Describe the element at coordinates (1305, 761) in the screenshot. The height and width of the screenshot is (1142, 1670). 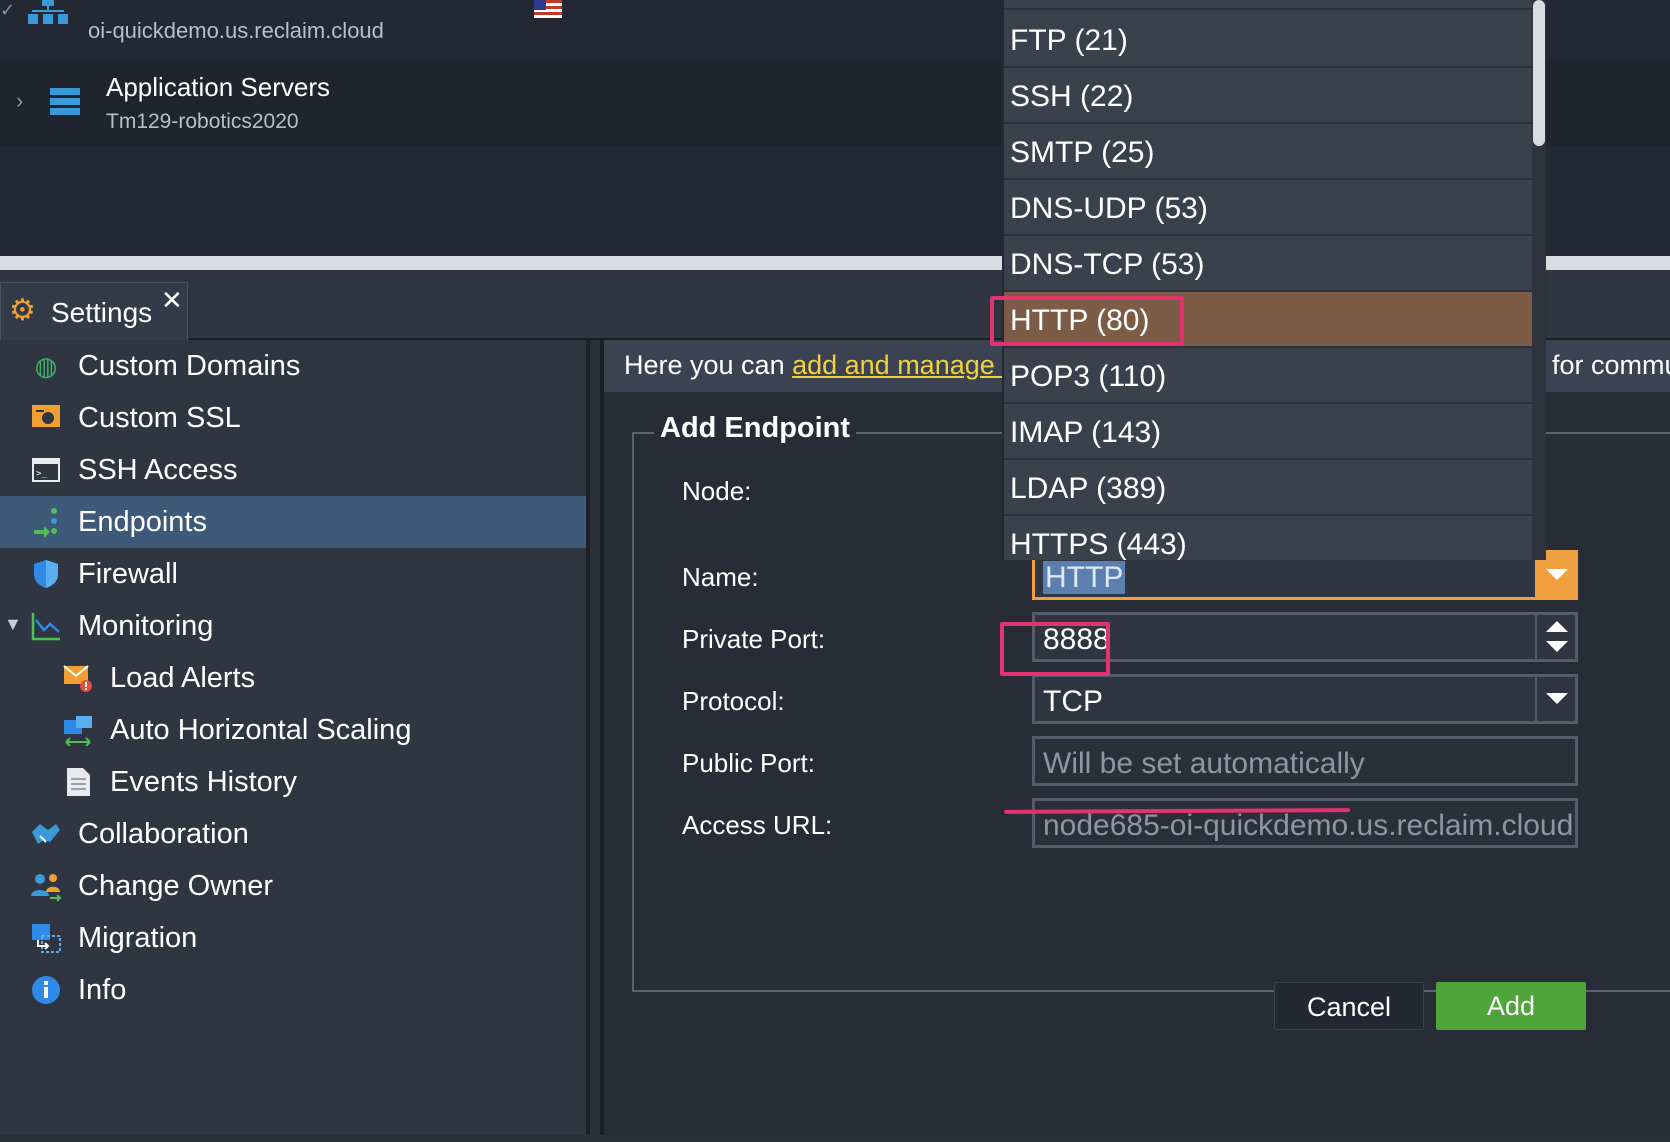
I see `public-port-input: Will be set automatically` at that location.